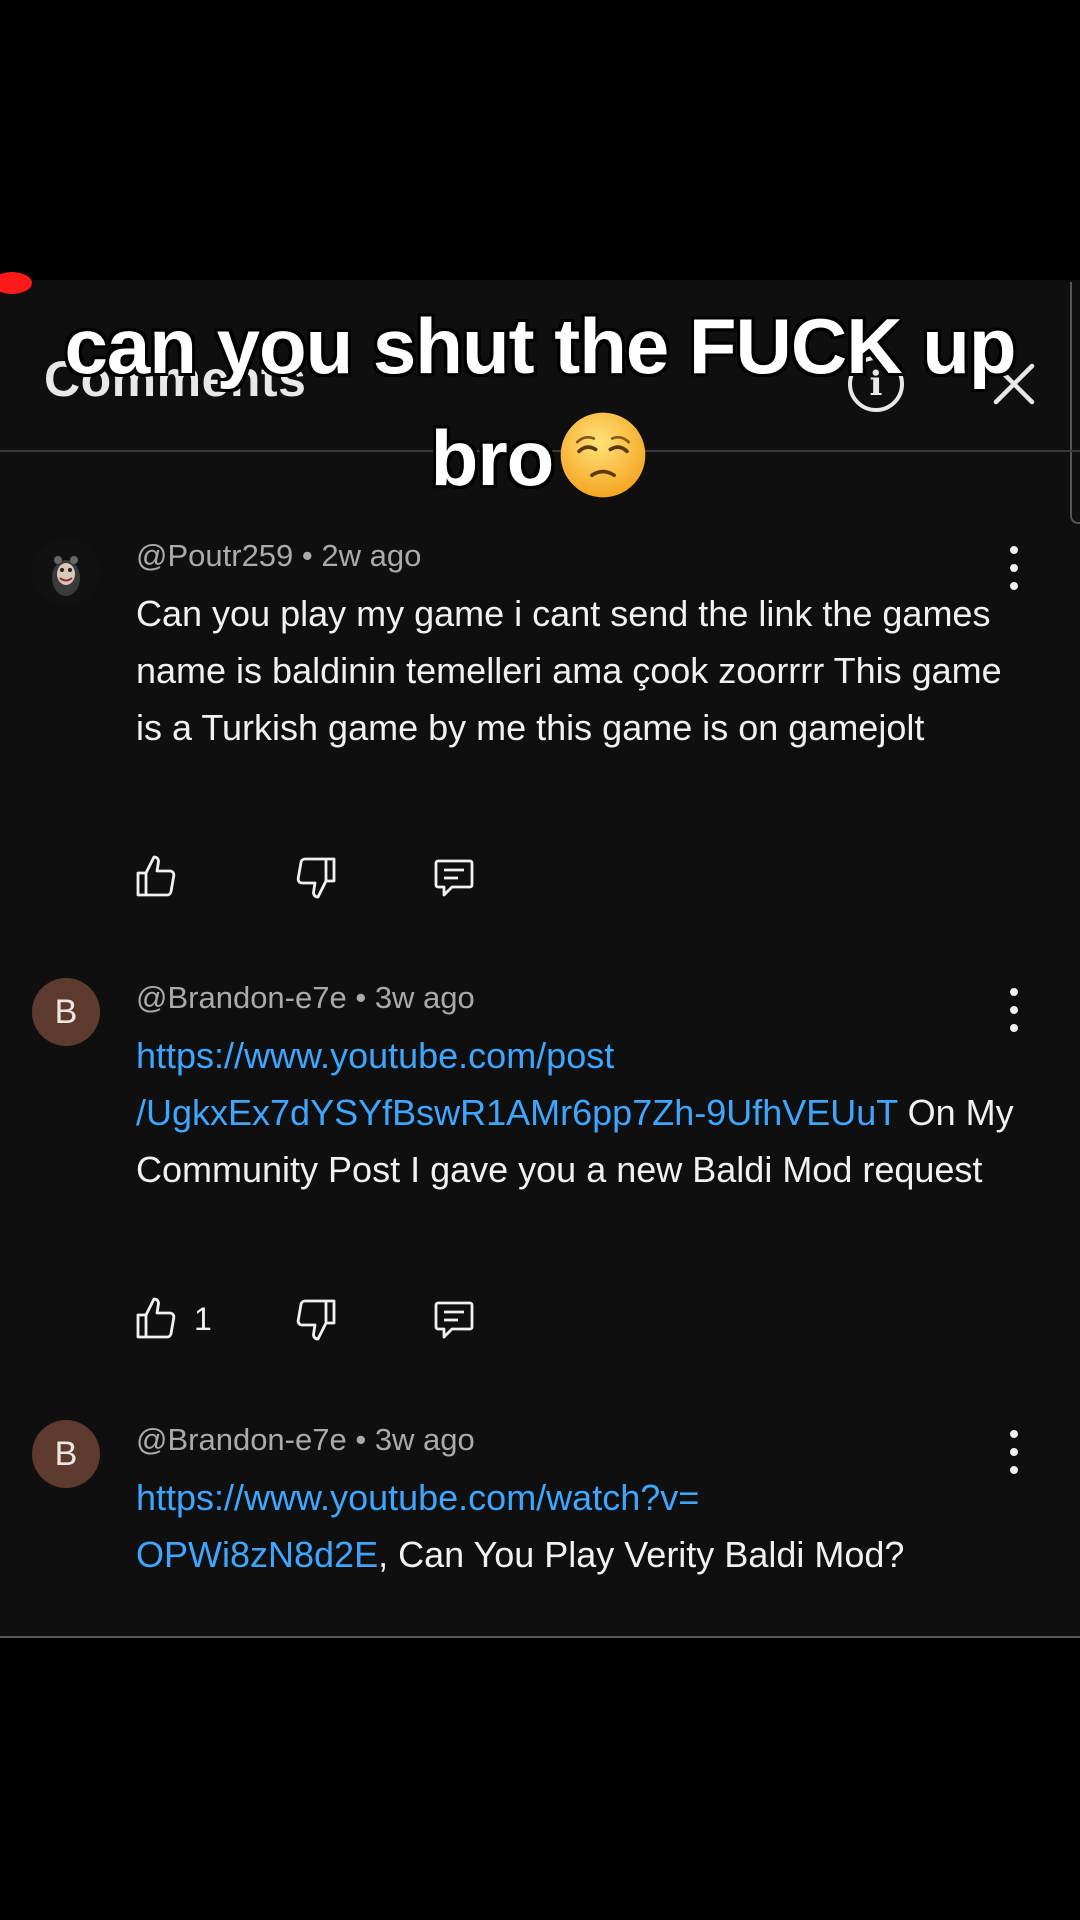 This screenshot has height=1920, width=1080. What do you see at coordinates (603, 455) in the screenshot?
I see `unamused-face-emoji` at bounding box center [603, 455].